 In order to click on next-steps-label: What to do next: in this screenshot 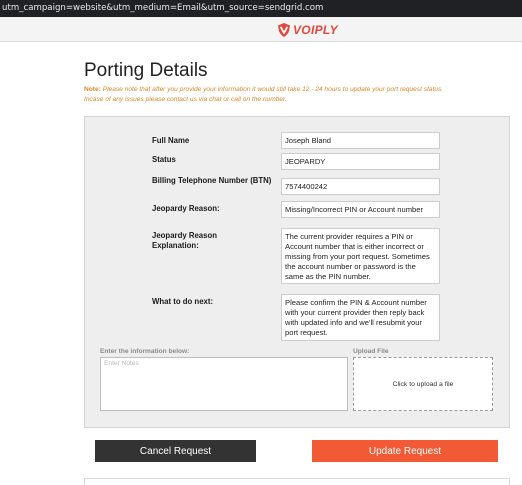, I will do `click(183, 301)`.